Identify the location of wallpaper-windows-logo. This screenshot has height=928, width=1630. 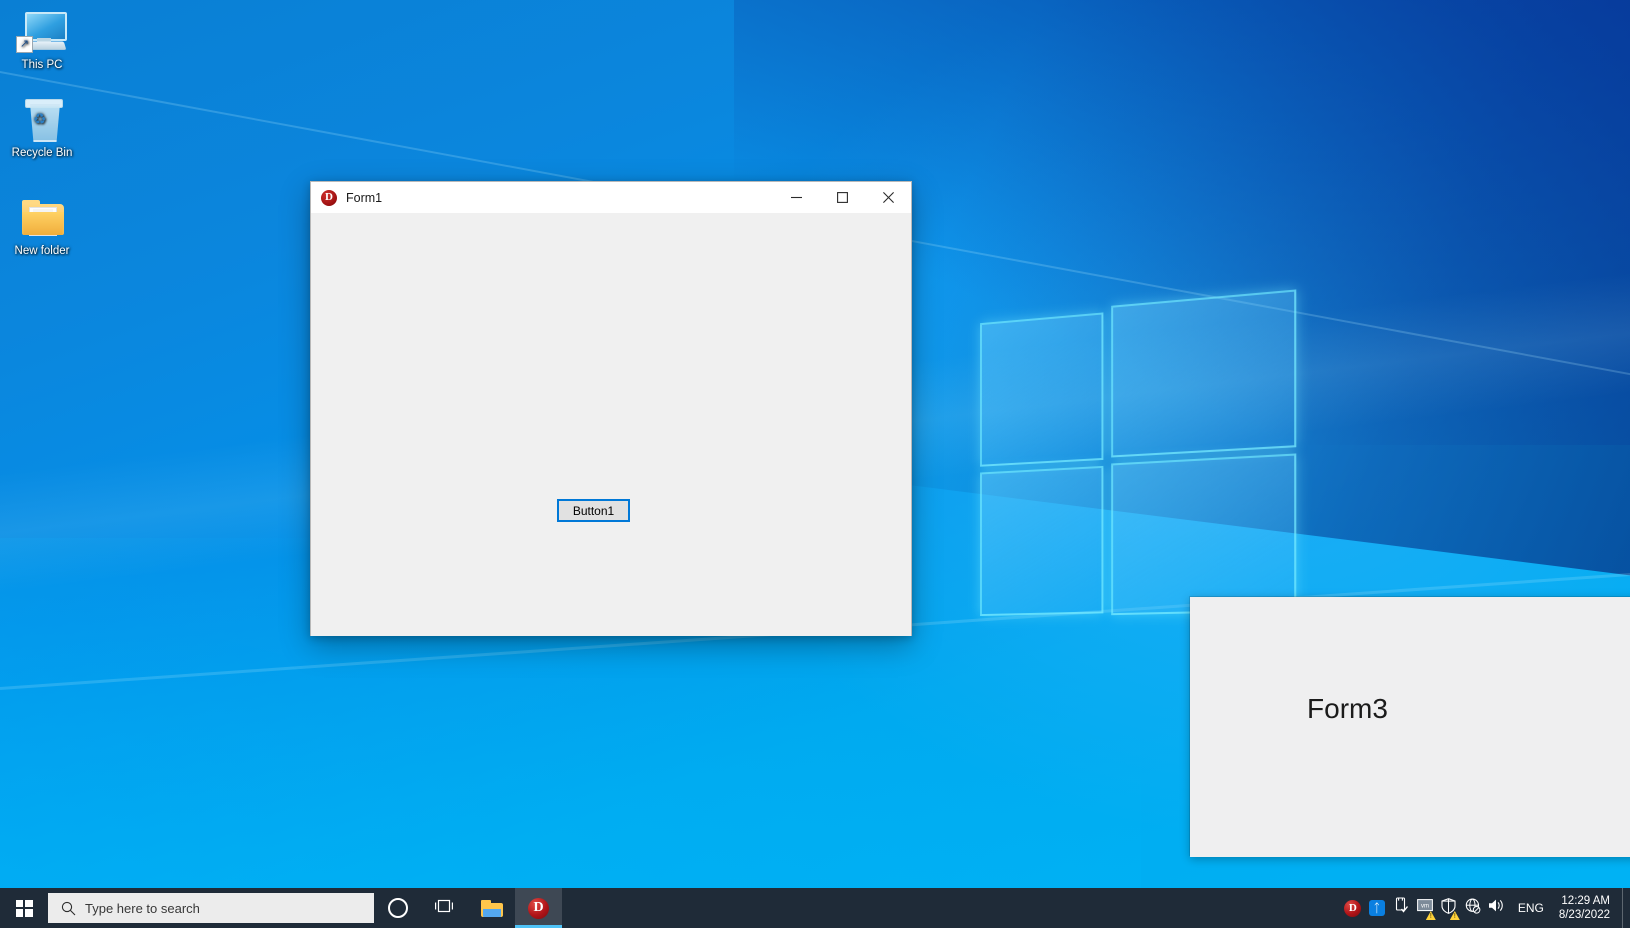
(1130, 453).